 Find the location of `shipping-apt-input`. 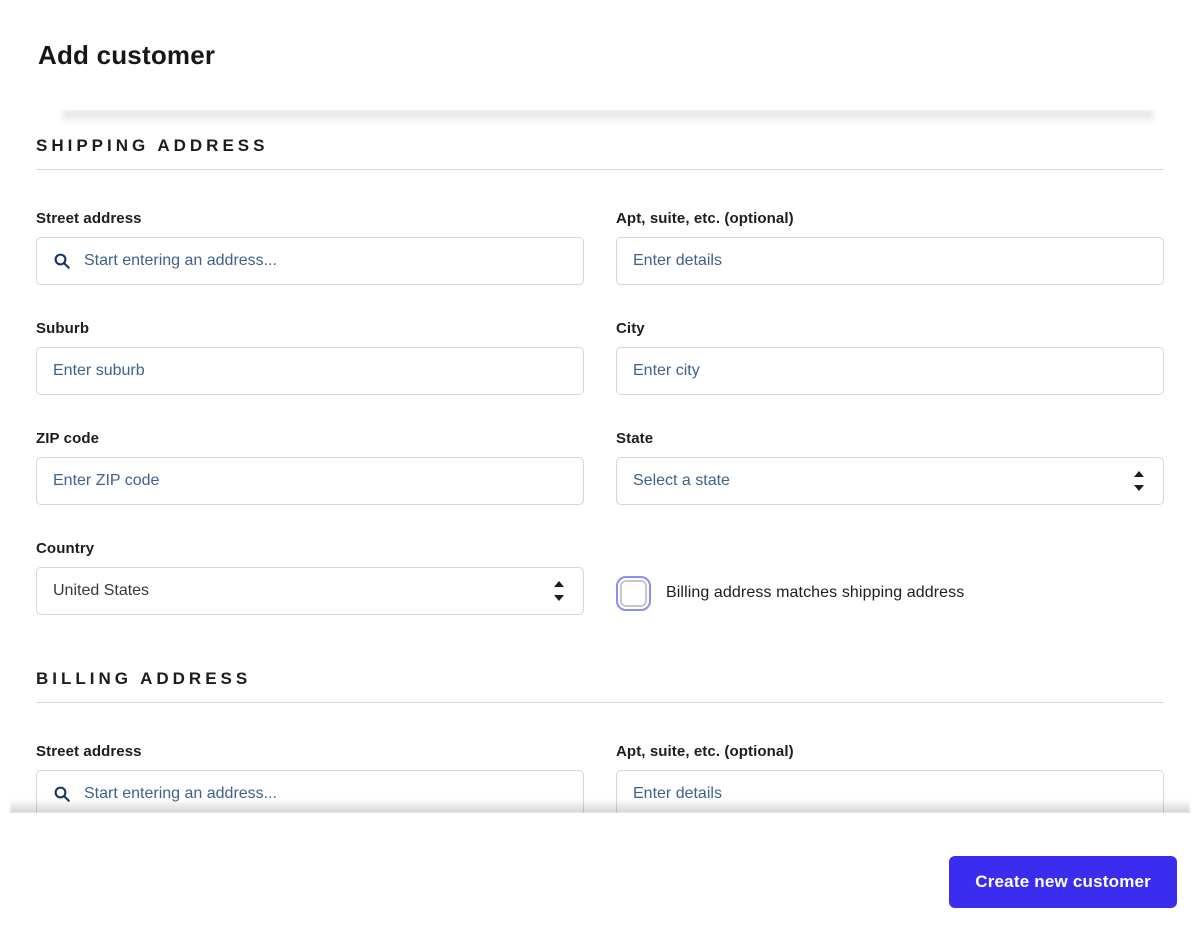

shipping-apt-input is located at coordinates (890, 261).